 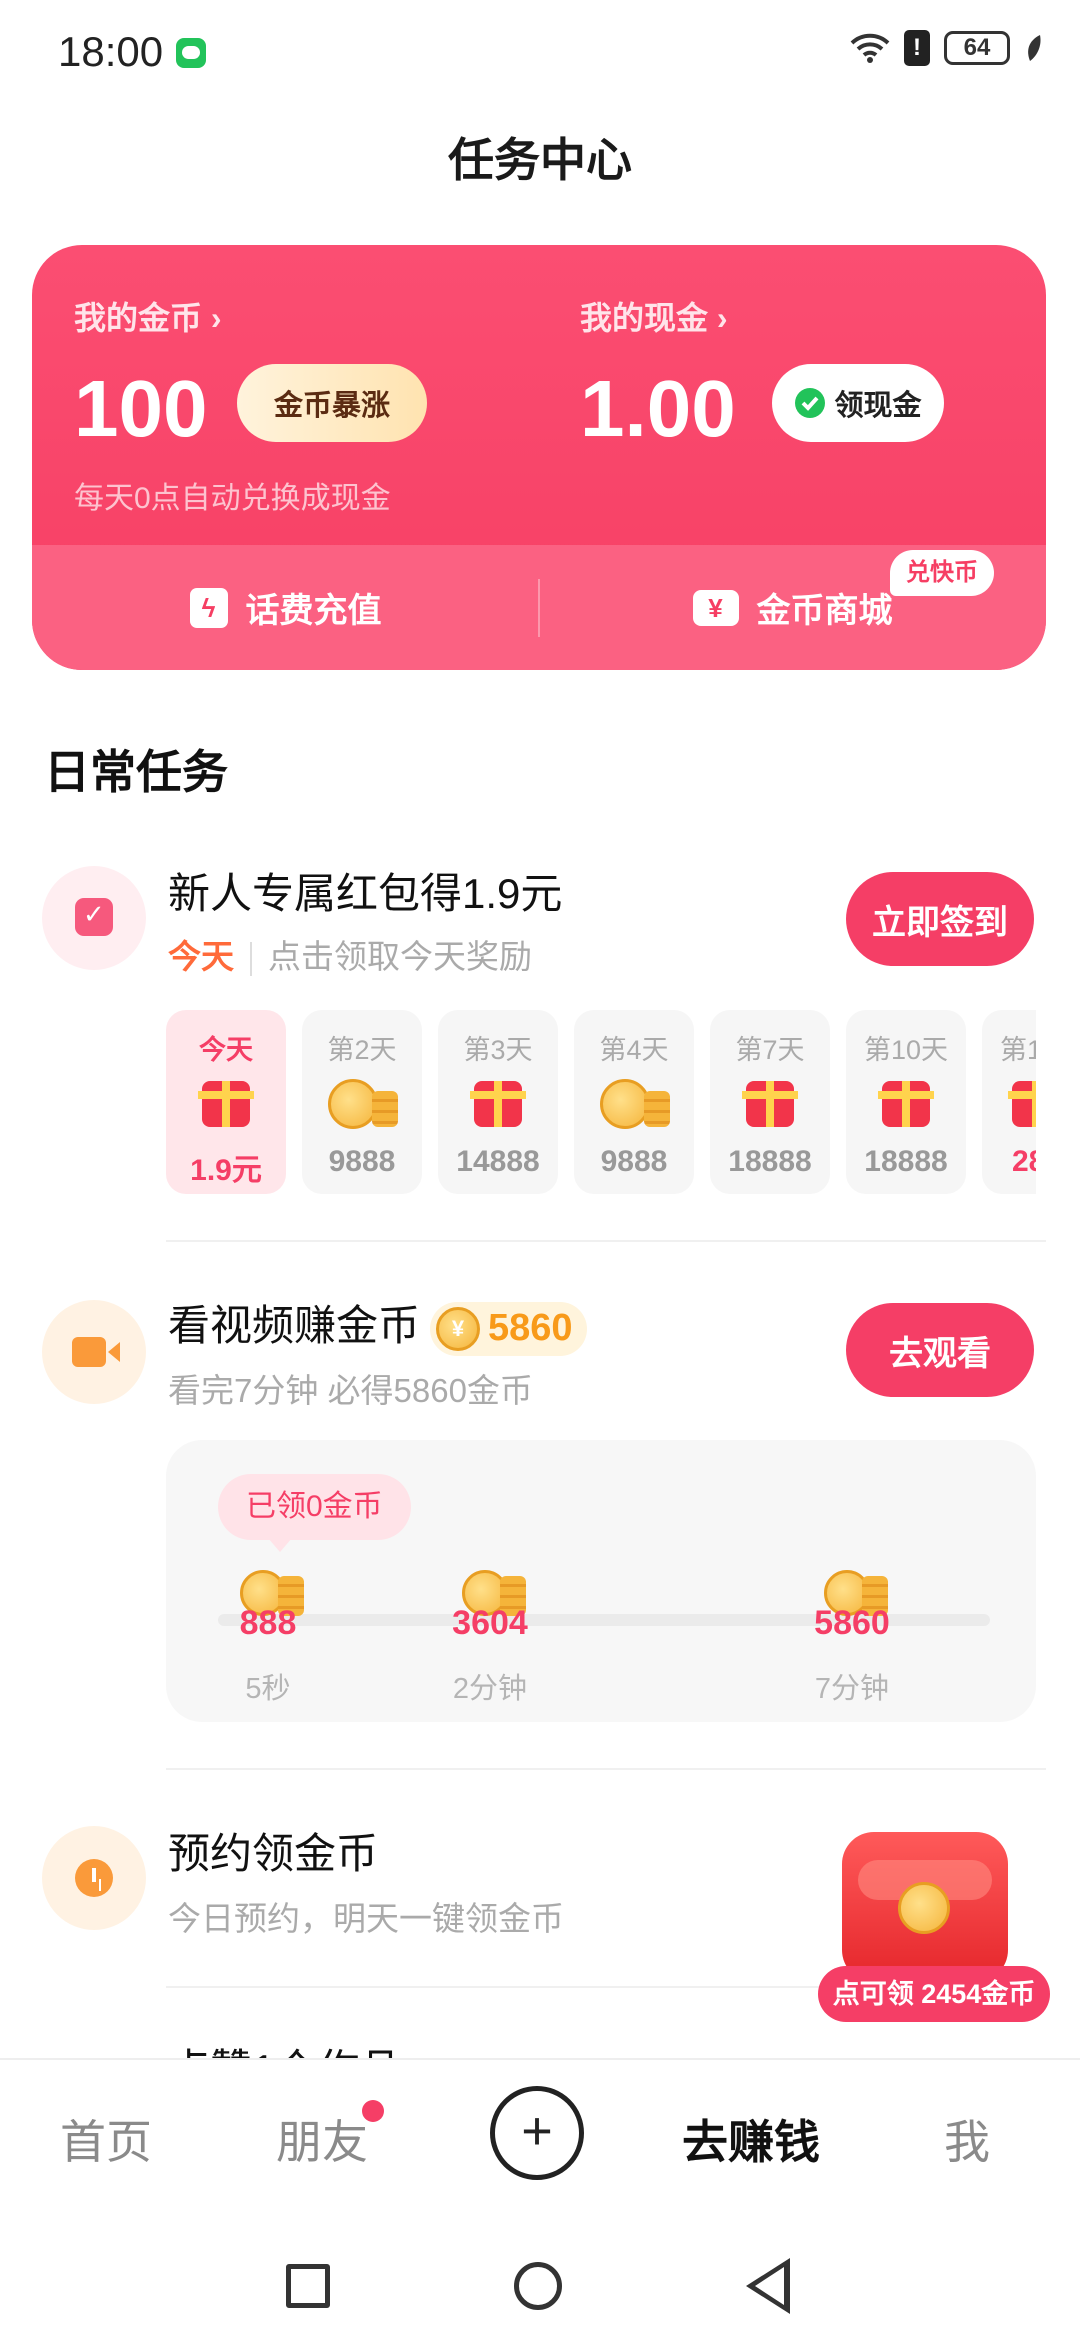 I want to click on bottom-nav: 首页 朋友 + 去赚钱 我, so click(x=540, y=2132).